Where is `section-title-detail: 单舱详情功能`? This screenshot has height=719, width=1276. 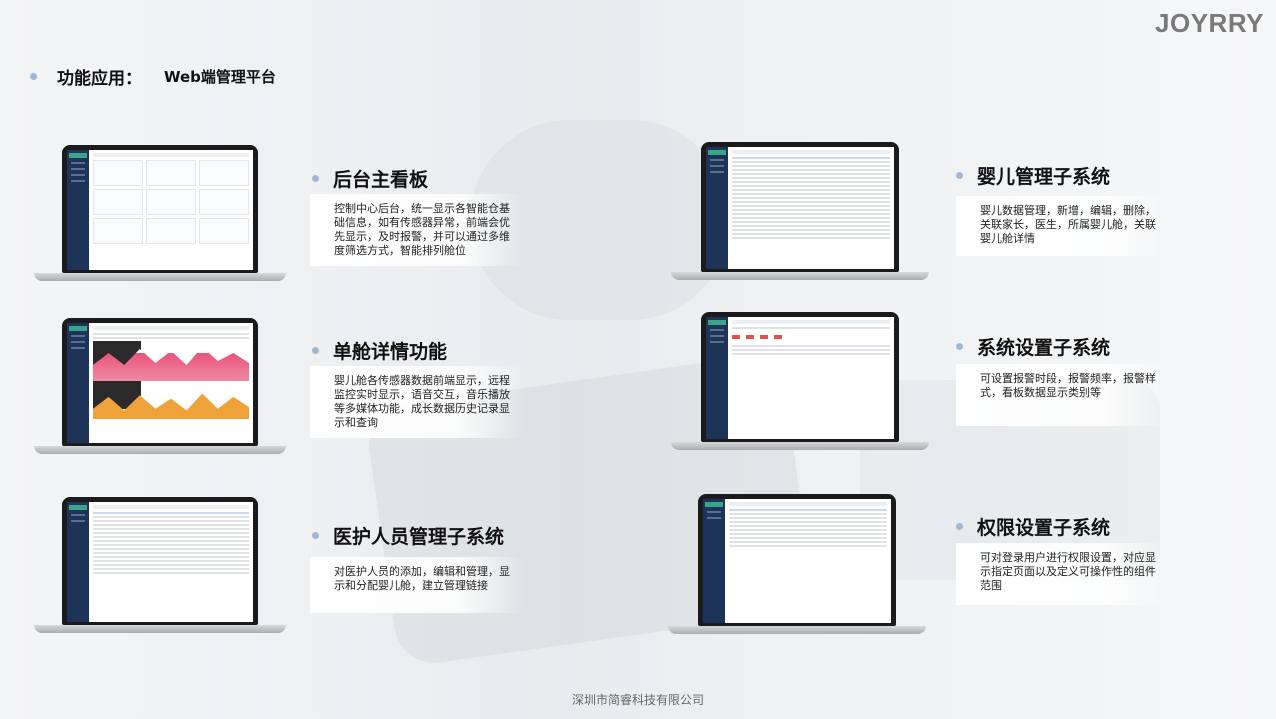
section-title-detail: 单舱详情功能 is located at coordinates (379, 350).